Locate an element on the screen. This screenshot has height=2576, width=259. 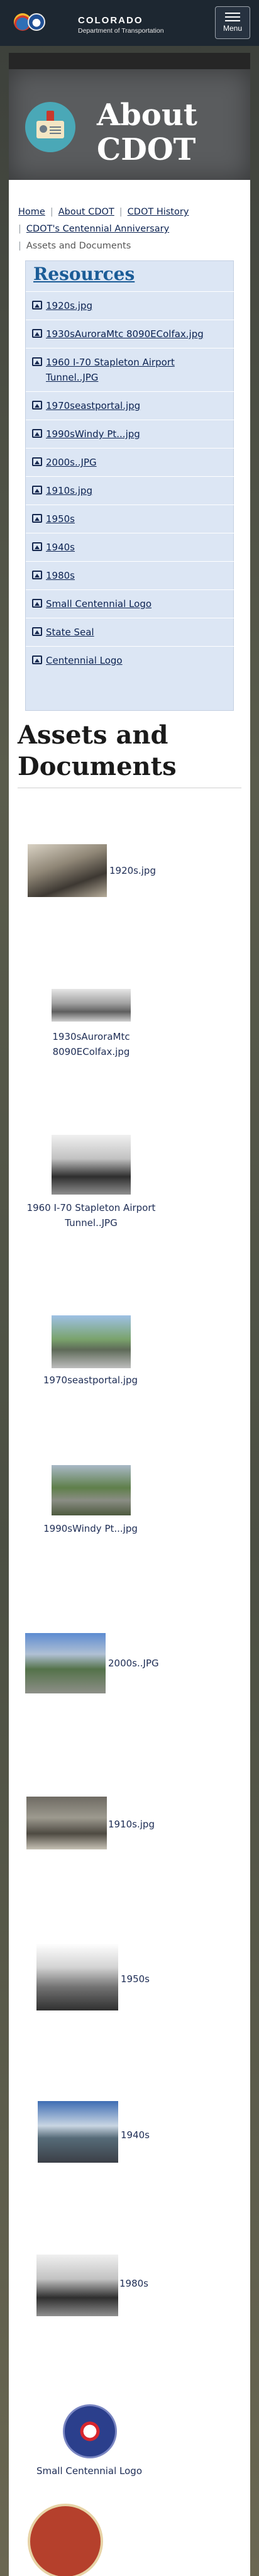
resource-item: 1930sAuroraMtc 8090EColfax.jpg is located at coordinates (130, 334).